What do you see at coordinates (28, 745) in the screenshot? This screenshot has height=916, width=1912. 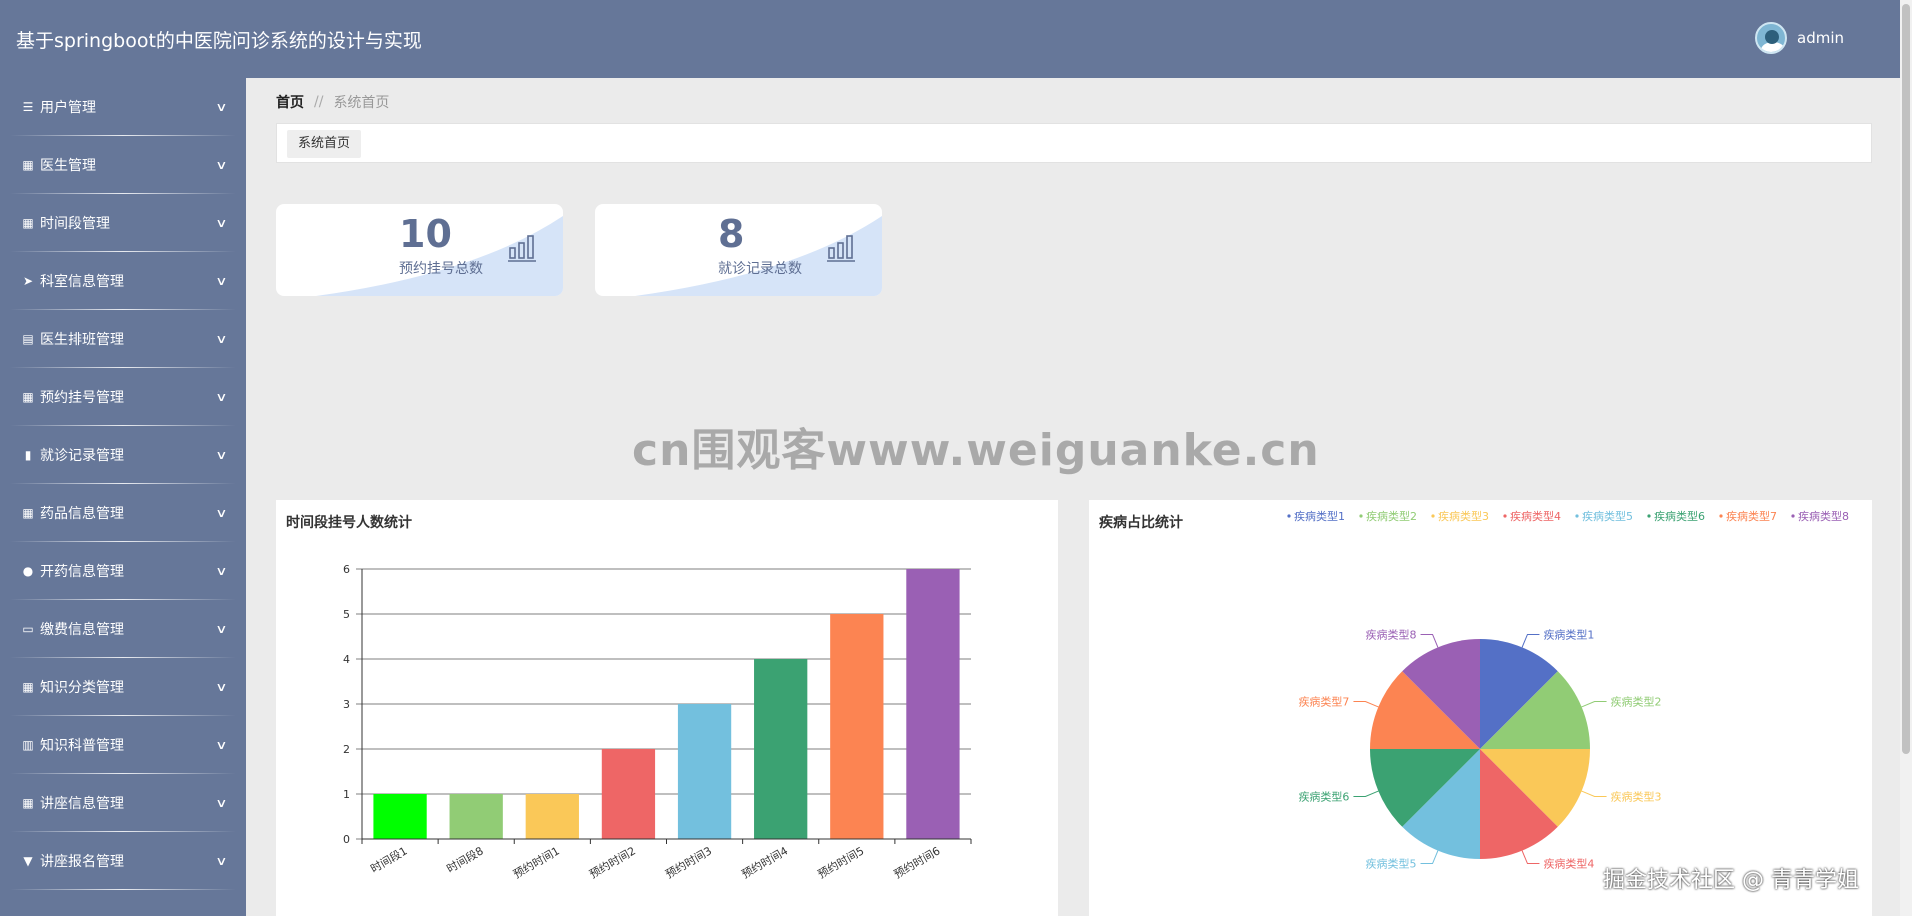 I see `book-icon: ▥` at bounding box center [28, 745].